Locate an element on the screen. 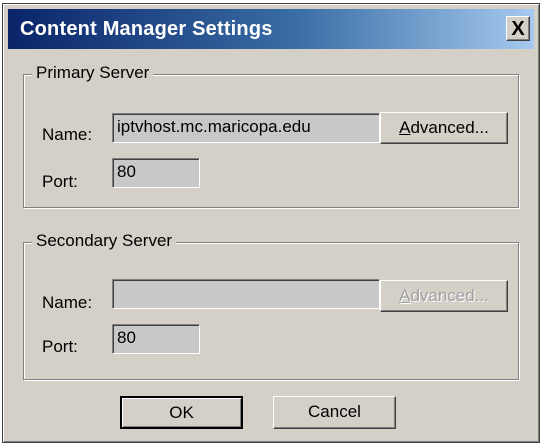 Image resolution: width=544 pixels, height=447 pixels. secondary-name-label: Name: is located at coordinates (67, 302).